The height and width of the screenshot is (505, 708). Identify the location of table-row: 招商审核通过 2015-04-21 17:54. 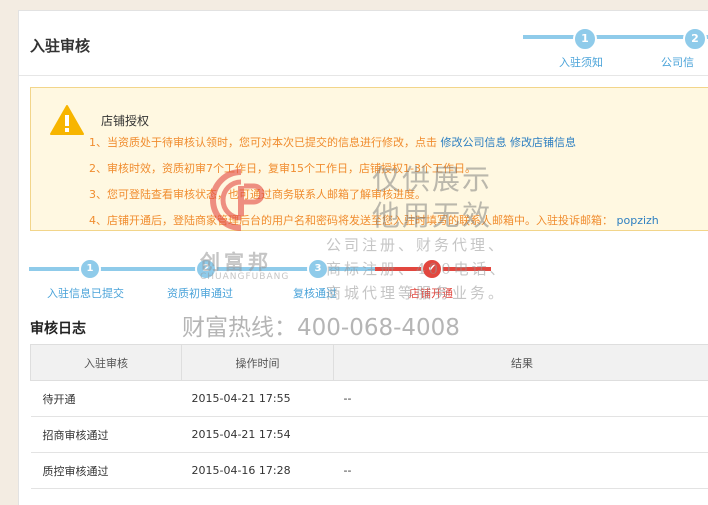
(369, 435).